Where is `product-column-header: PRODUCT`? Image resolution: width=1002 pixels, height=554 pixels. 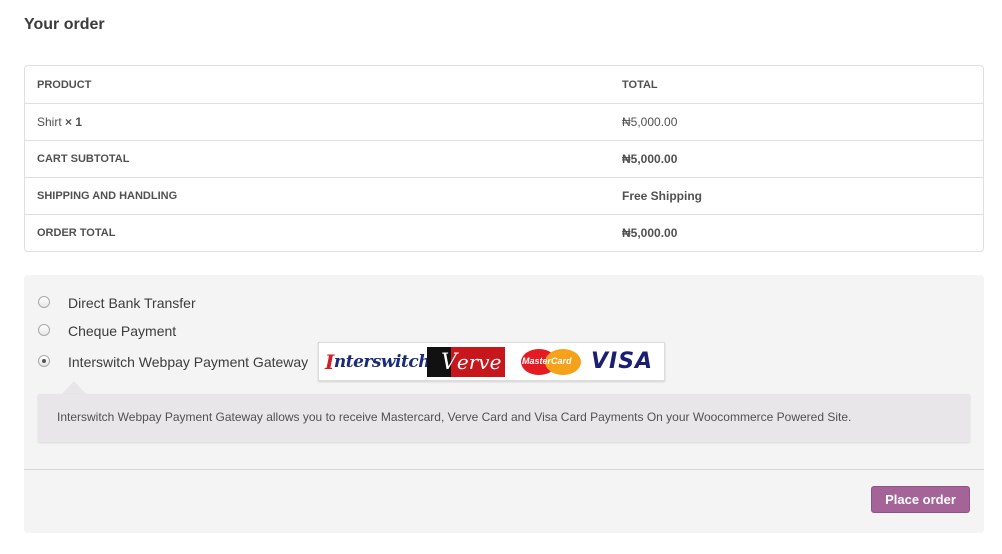
product-column-header: PRODUCT is located at coordinates (64, 84).